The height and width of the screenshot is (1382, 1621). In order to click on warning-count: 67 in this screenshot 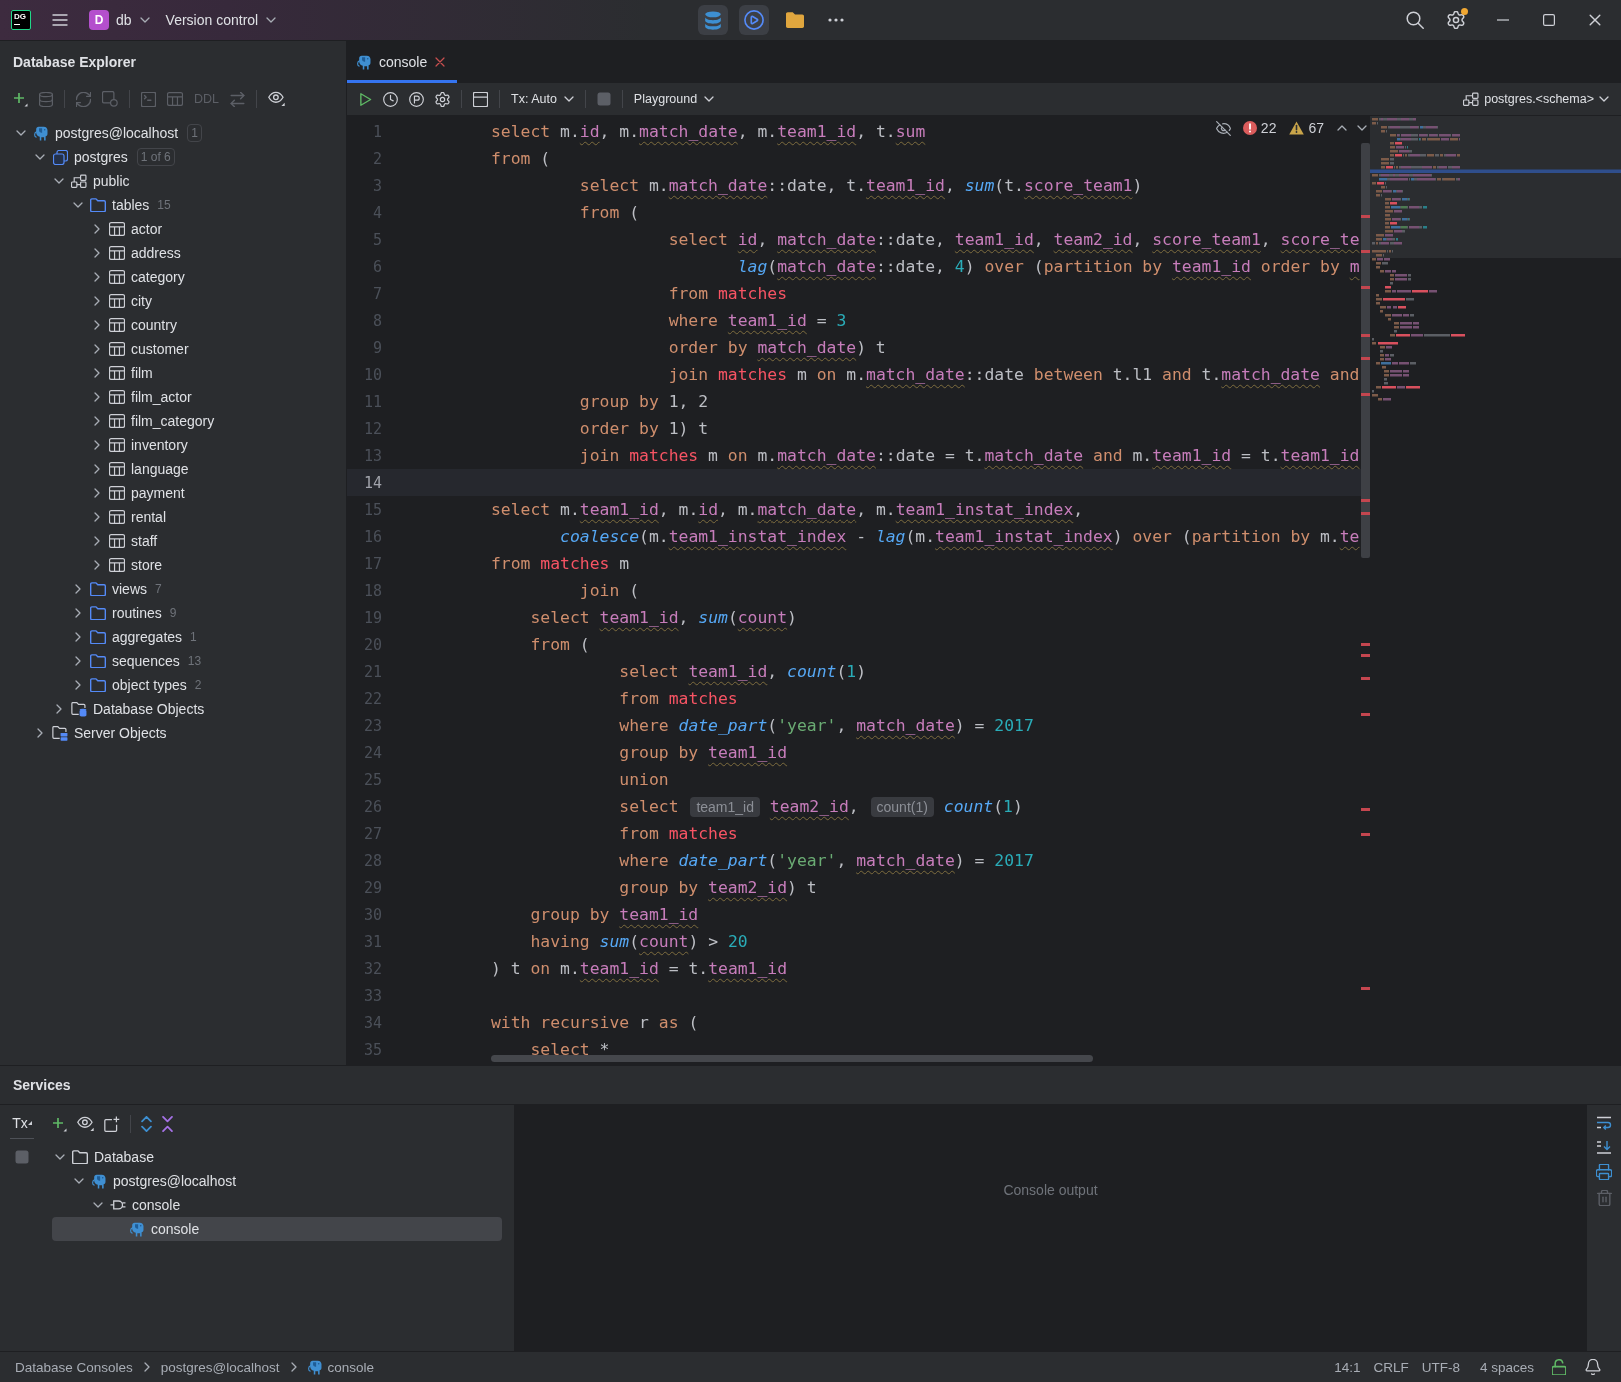, I will do `click(1316, 128)`.